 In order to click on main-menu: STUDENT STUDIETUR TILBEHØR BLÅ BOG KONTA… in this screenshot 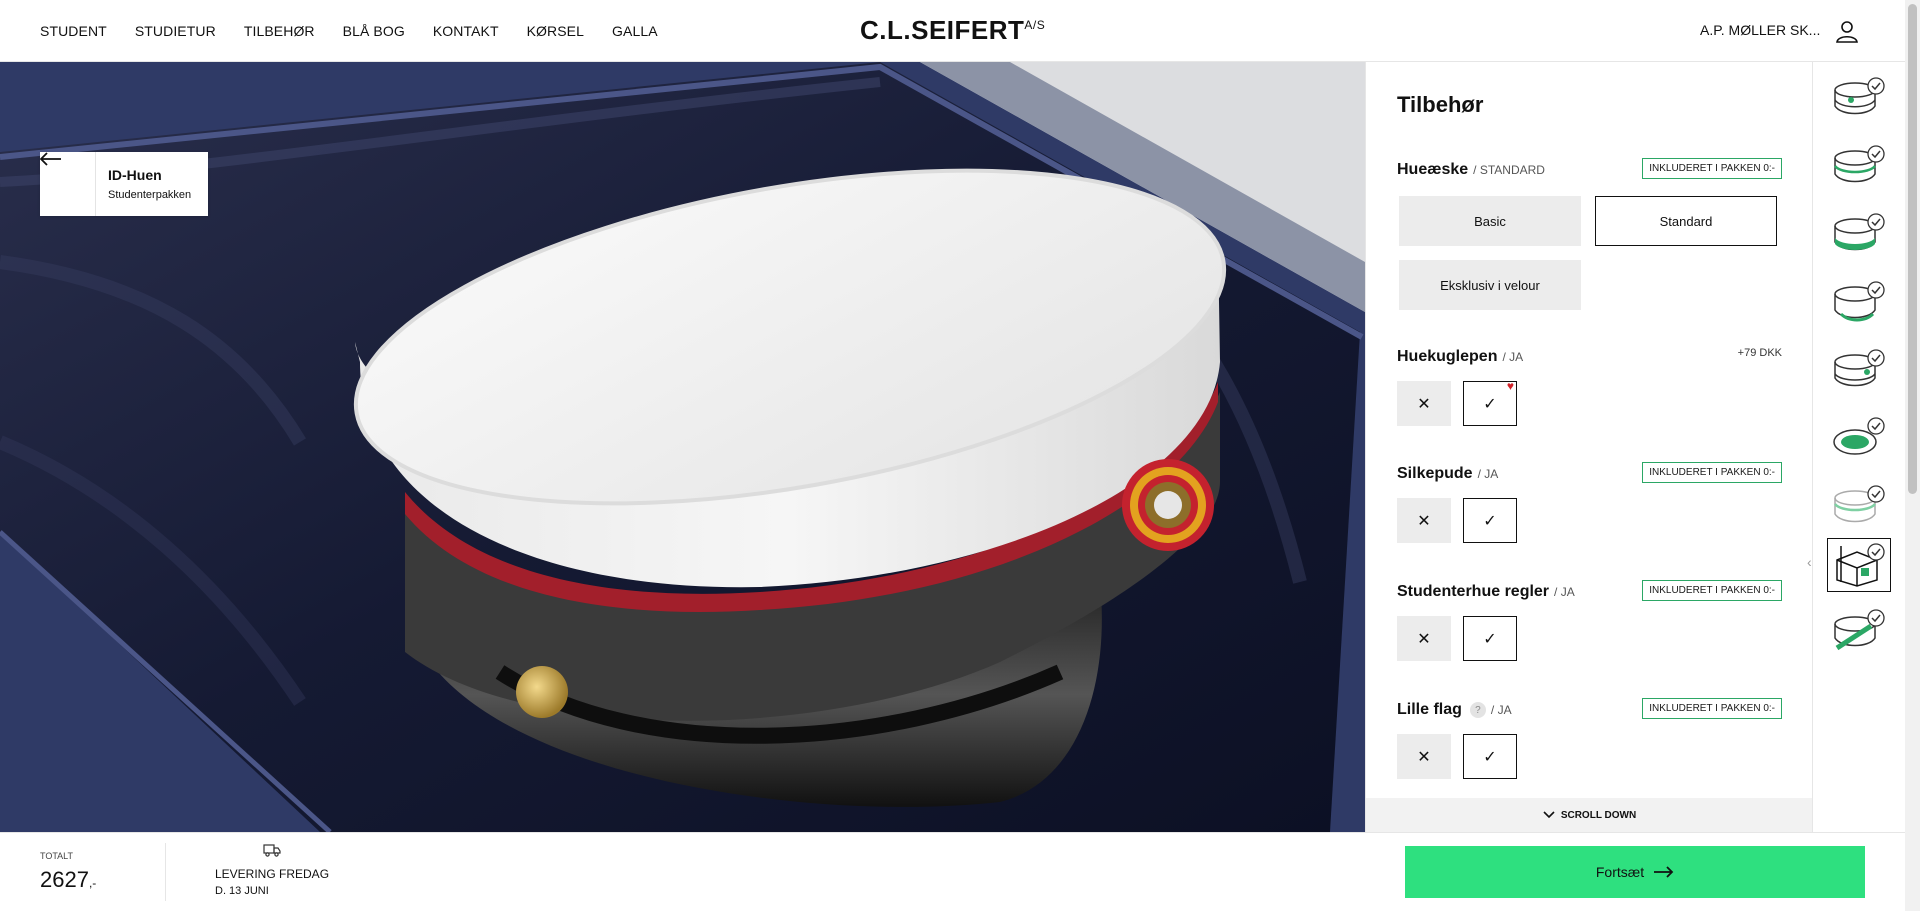, I will do `click(349, 31)`.